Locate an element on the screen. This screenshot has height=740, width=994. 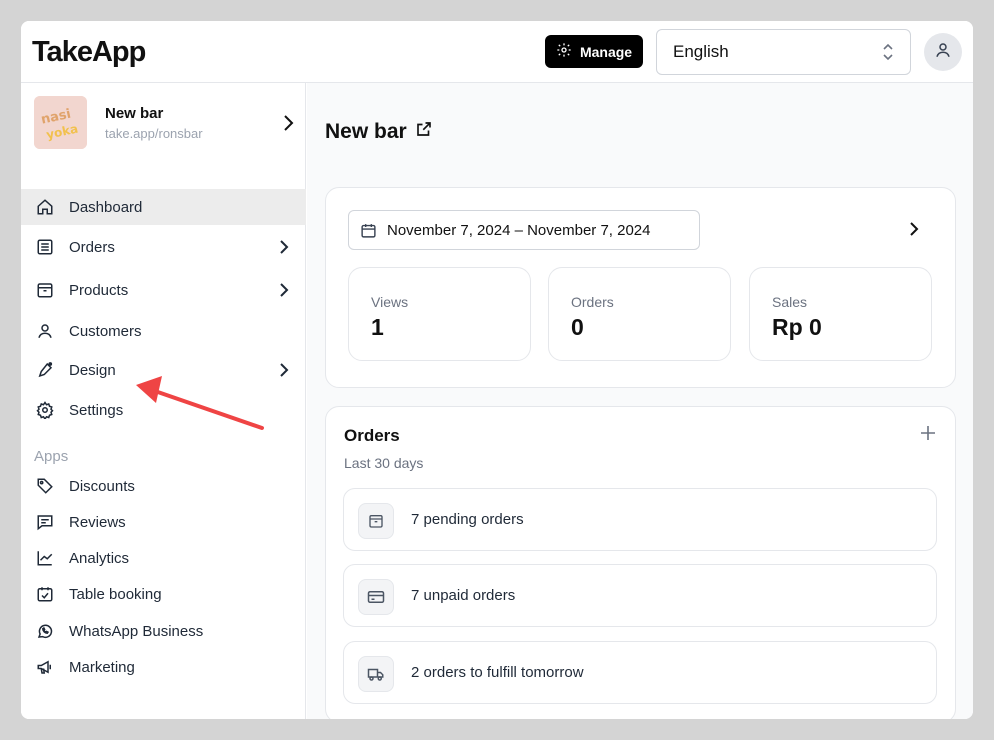
apps-section-header: Apps is located at coordinates (51, 456).